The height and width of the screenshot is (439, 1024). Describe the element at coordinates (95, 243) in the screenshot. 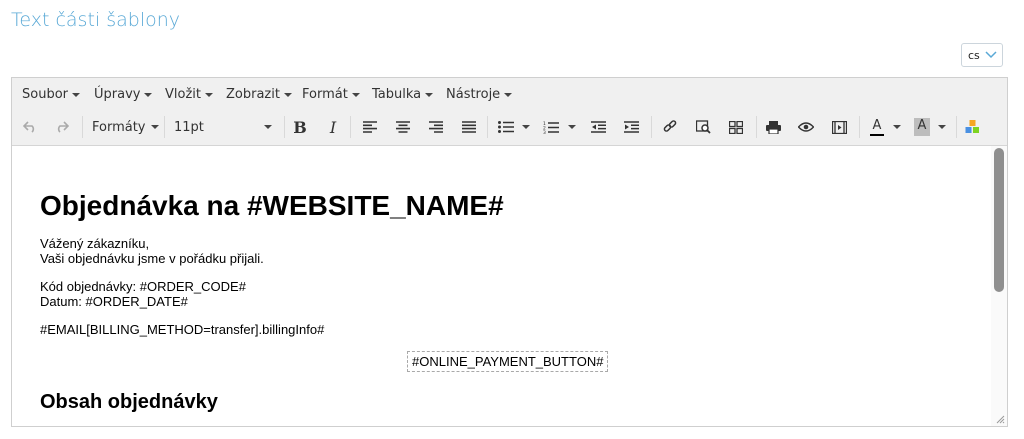

I see `greeting-line-1: Vážený zákazníku,` at that location.